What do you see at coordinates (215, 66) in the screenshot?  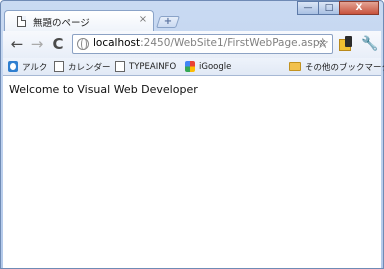 I see `bookmark-label: iGoogle` at bounding box center [215, 66].